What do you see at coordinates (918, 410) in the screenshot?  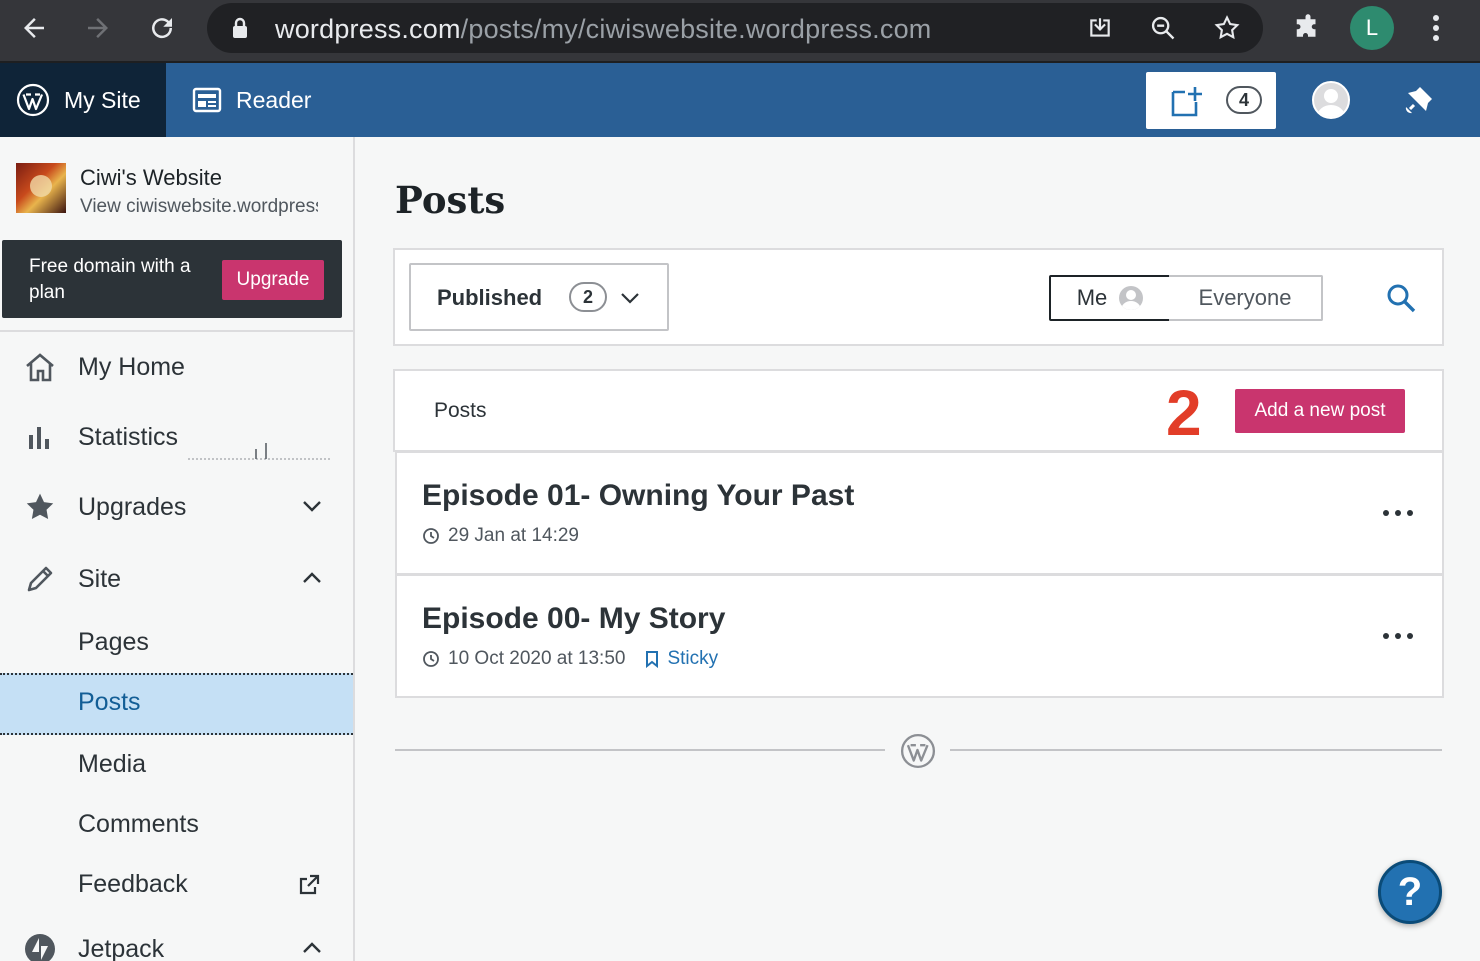 I see `posts-list-header: Posts 2 Add a new post` at bounding box center [918, 410].